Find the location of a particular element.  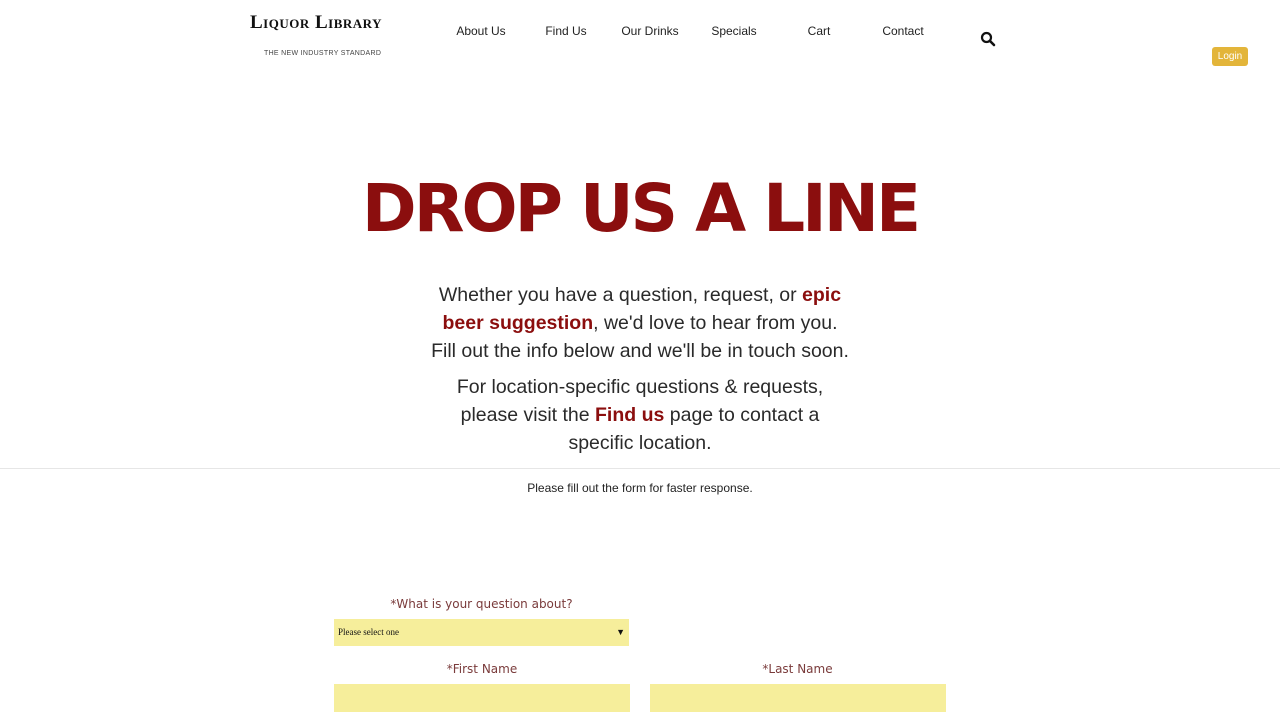

section-divider is located at coordinates (640, 468).